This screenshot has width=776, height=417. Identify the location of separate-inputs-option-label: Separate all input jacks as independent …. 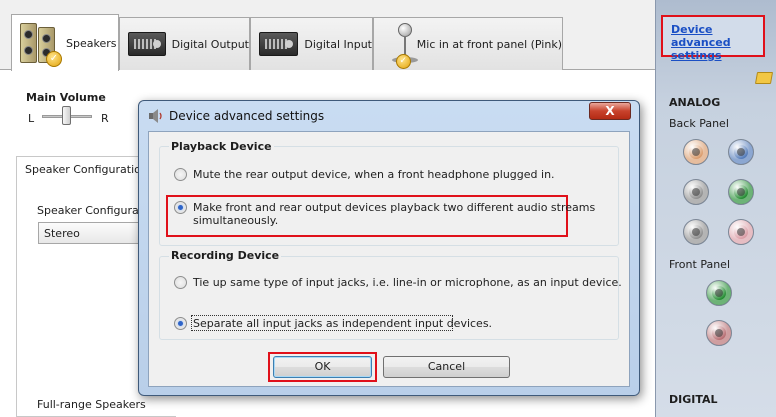
(342, 323).